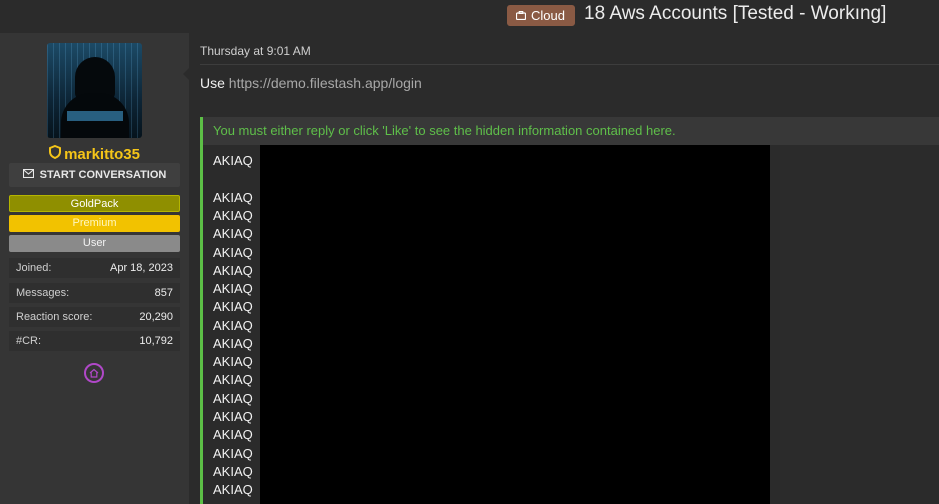  Describe the element at coordinates (103, 175) in the screenshot. I see `start-conversation-label: START CONVERSATION` at that location.